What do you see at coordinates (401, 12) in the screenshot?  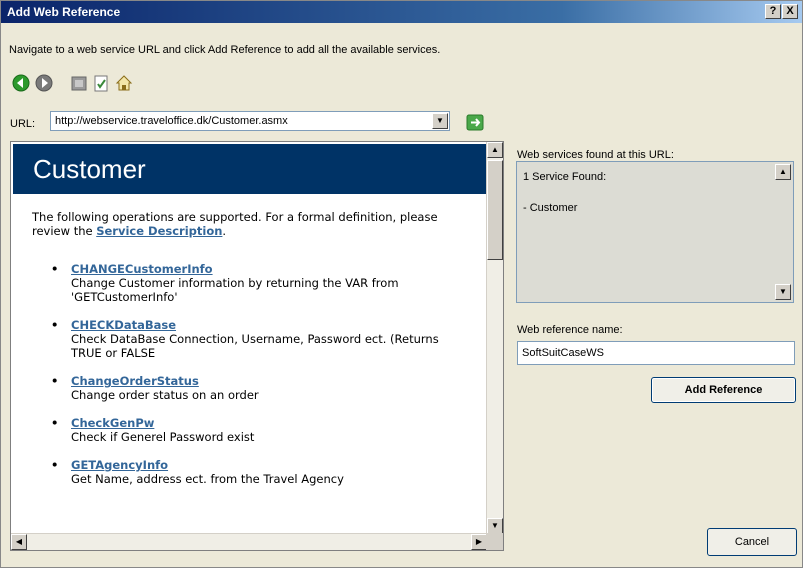 I see `title-bar: Add Web Reference ? X` at bounding box center [401, 12].